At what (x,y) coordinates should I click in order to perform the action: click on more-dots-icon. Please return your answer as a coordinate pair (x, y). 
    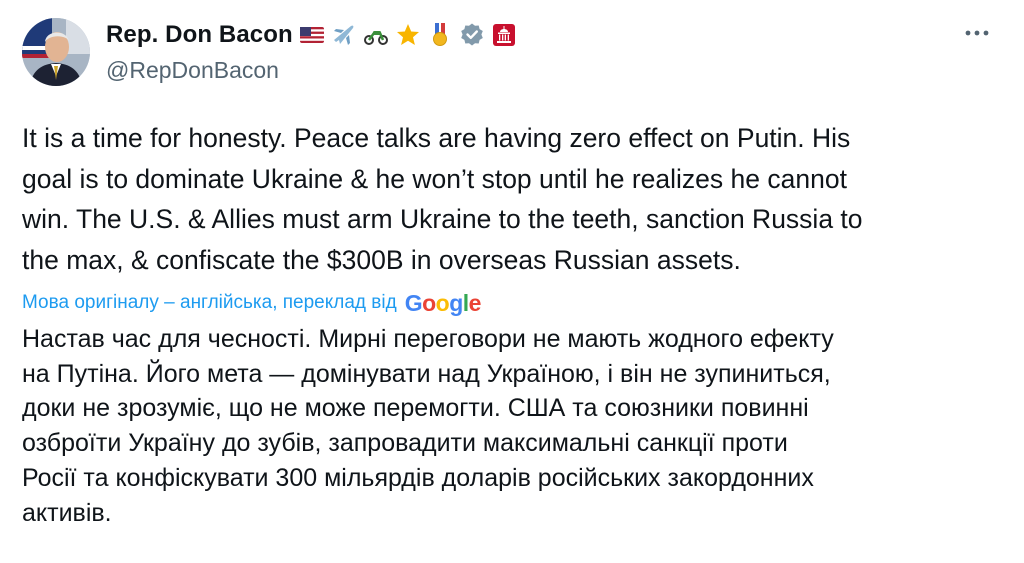
    Looking at the image, I should click on (977, 33).